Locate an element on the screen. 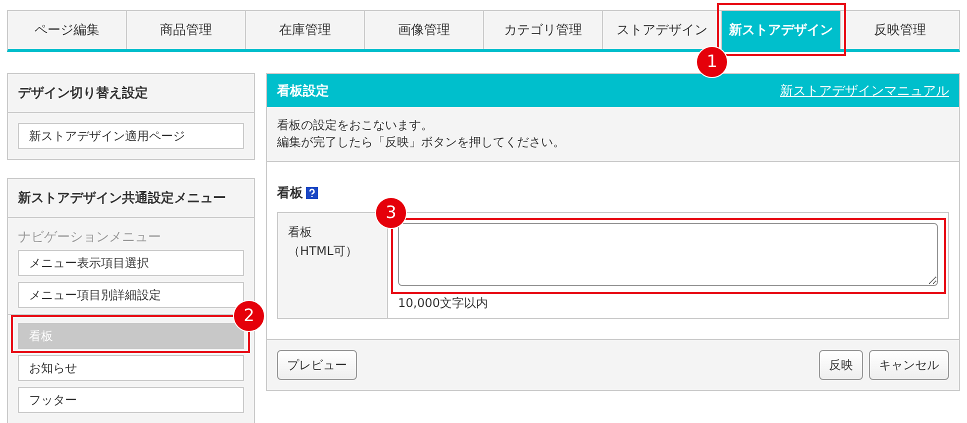  nav-tab: 画像管理 is located at coordinates (424, 30).